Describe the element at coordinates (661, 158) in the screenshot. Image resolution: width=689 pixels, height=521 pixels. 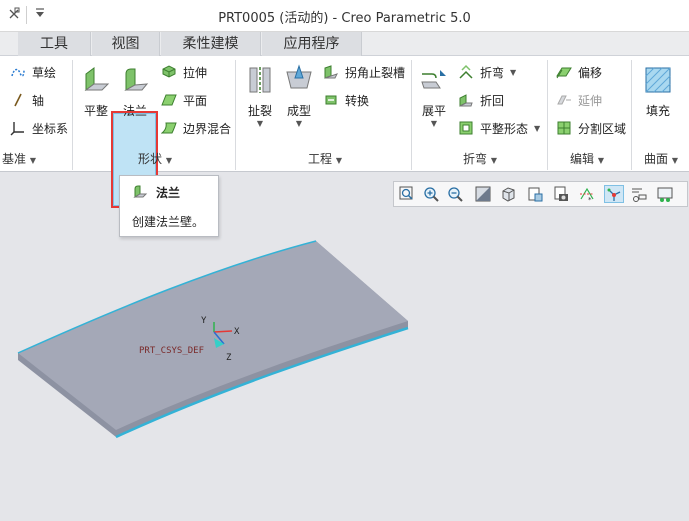
I see `group-label-surfaces: 曲面 ▼` at that location.